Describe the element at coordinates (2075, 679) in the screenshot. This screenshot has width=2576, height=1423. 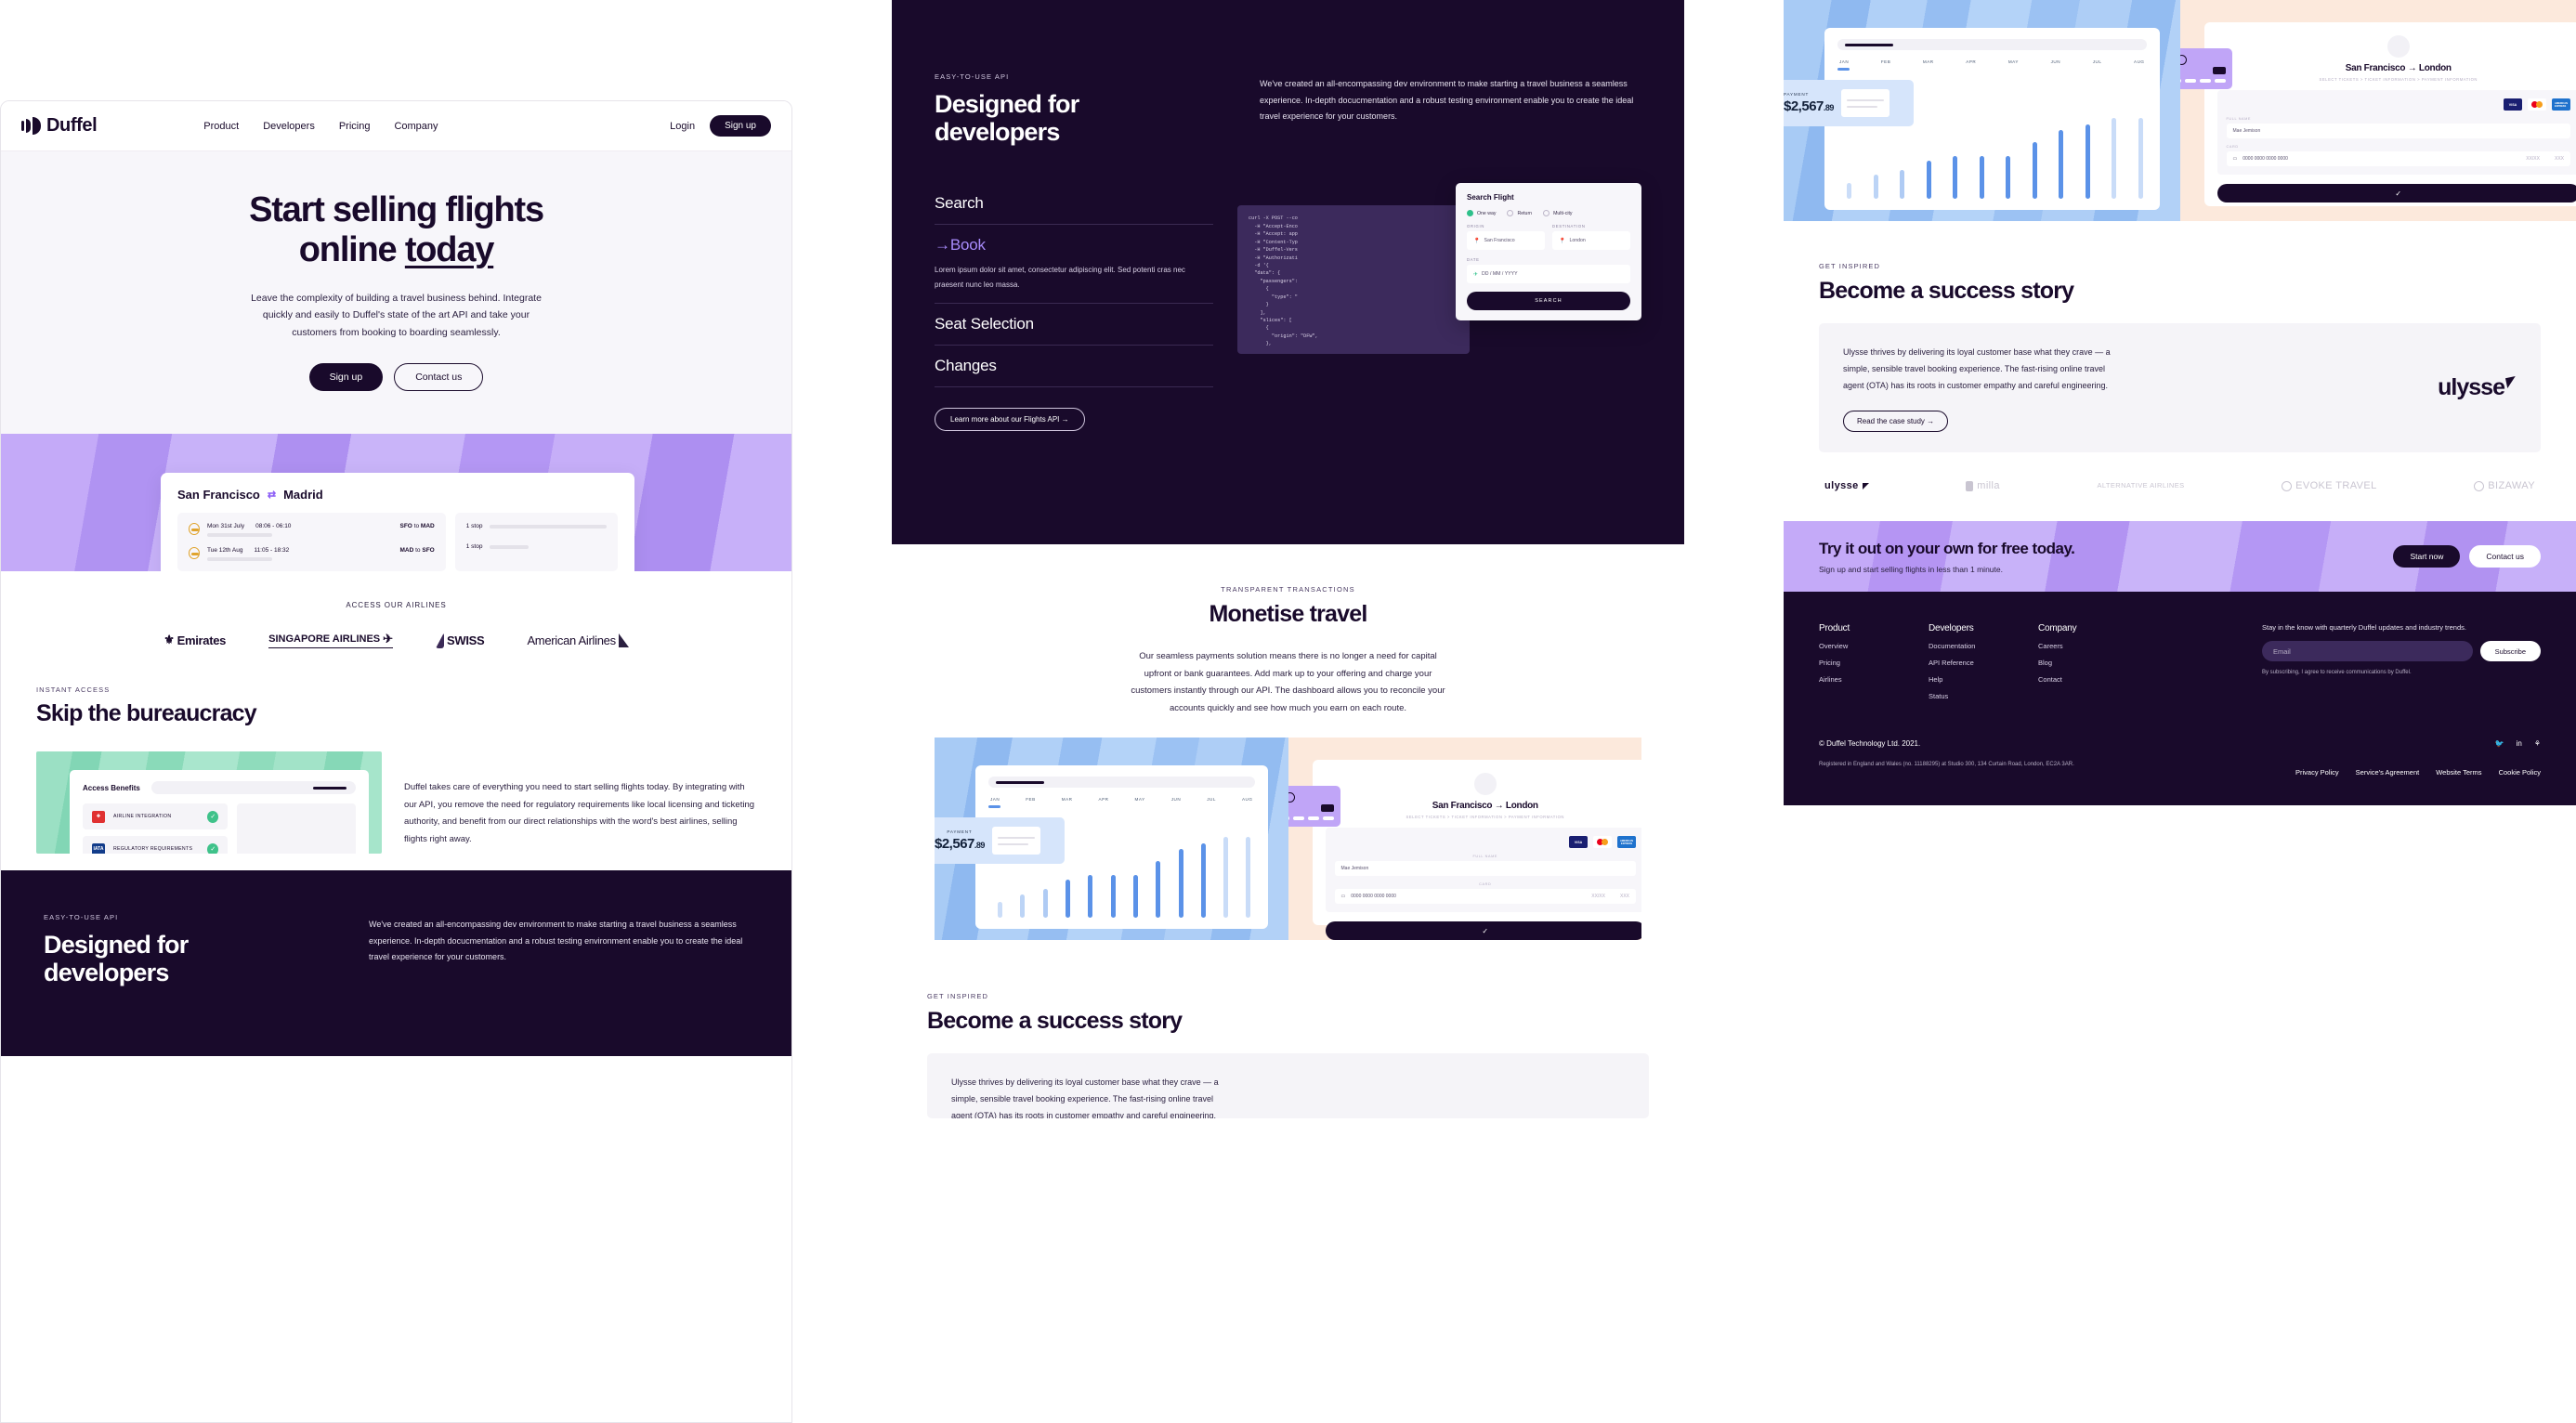
I see `footer-link: Contact` at that location.